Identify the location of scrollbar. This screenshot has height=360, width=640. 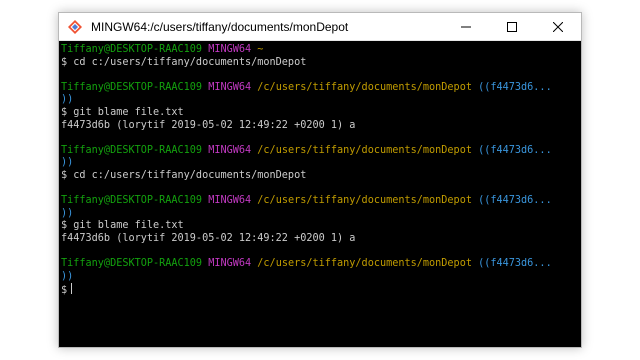
(573, 194).